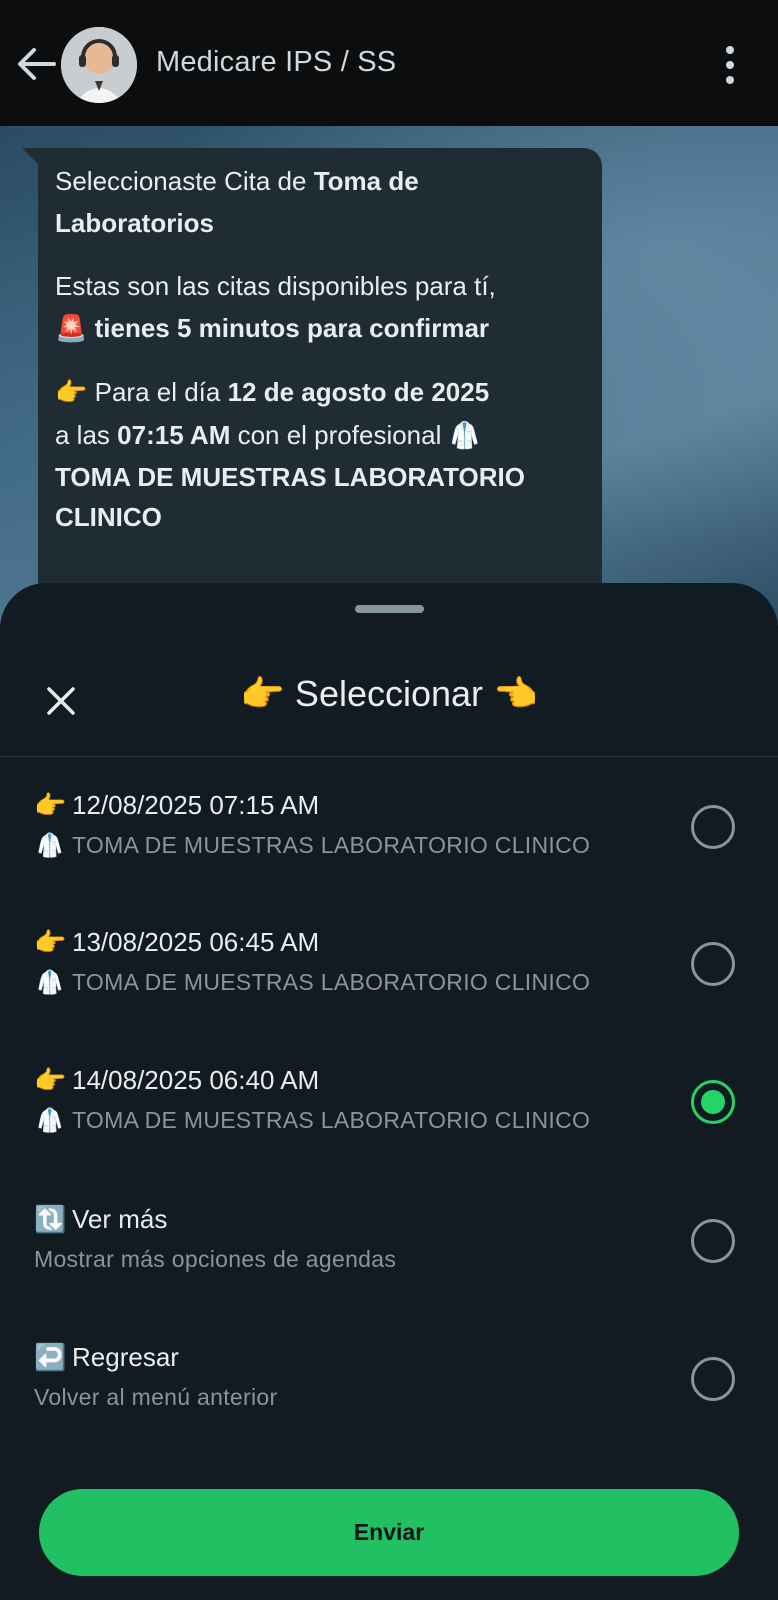  What do you see at coordinates (275, 286) in the screenshot?
I see `message-line-2: Estas son las citas disponibles para tí,` at bounding box center [275, 286].